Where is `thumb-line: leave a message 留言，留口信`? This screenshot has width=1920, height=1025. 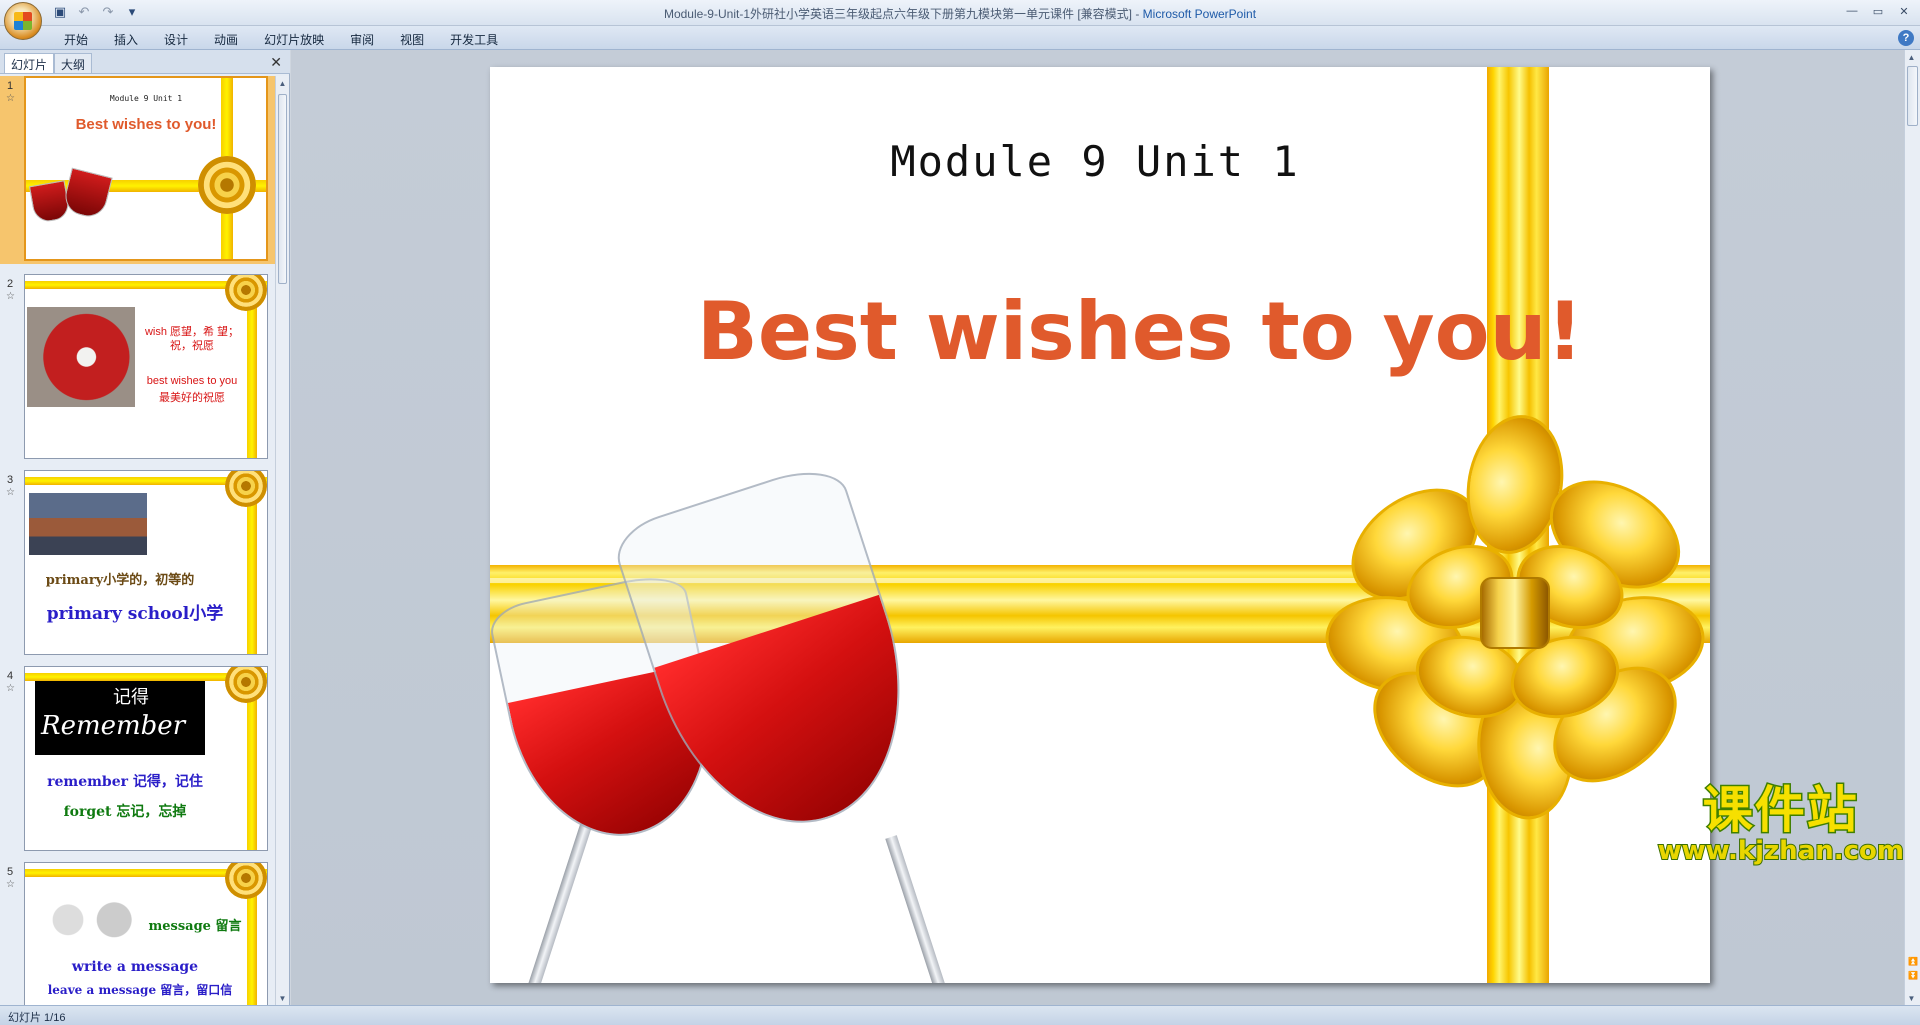 thumb-line: leave a message 留言，留口信 is located at coordinates (140, 990).